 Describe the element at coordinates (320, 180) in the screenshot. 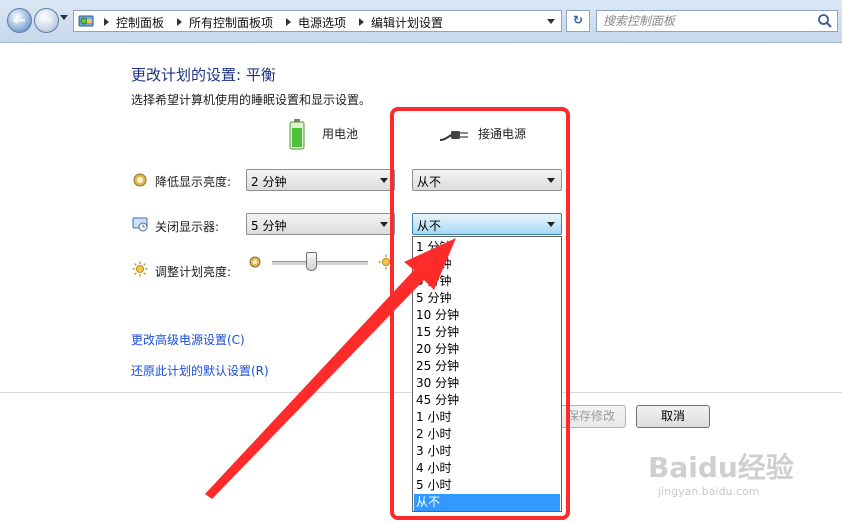

I see `dim-display-battery-select: 2 分钟` at that location.